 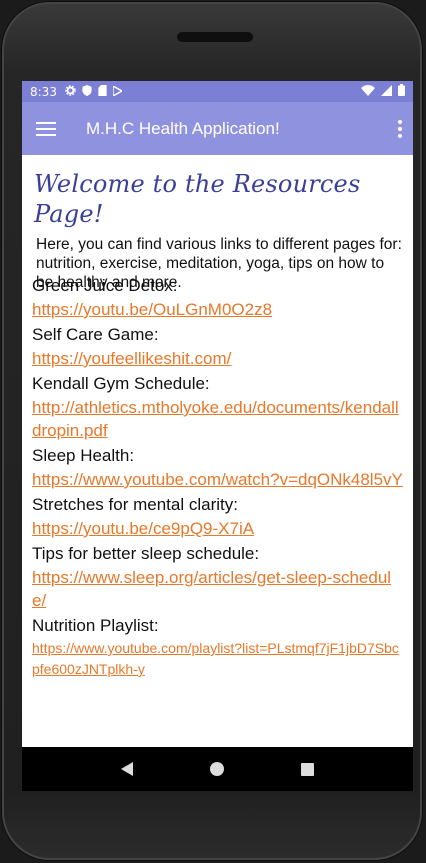 What do you see at coordinates (386, 91) in the screenshot?
I see `signal-icon` at bounding box center [386, 91].